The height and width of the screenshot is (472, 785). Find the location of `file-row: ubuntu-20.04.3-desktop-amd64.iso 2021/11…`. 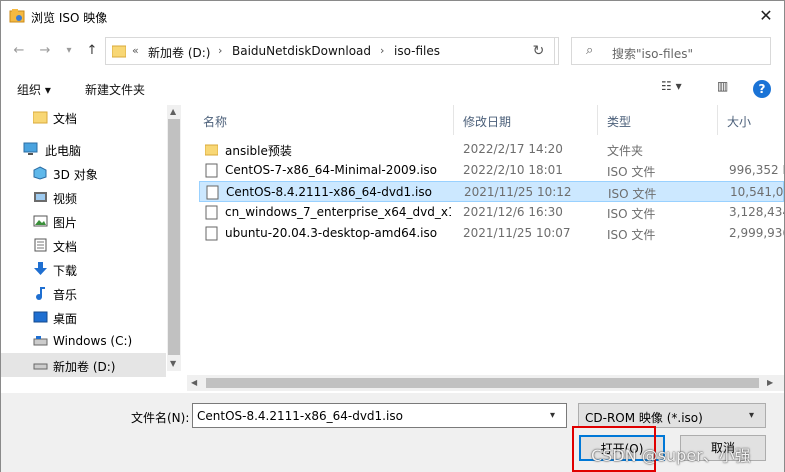

file-row: ubuntu-20.04.3-desktop-amd64.iso 2021/11… is located at coordinates (491, 233).